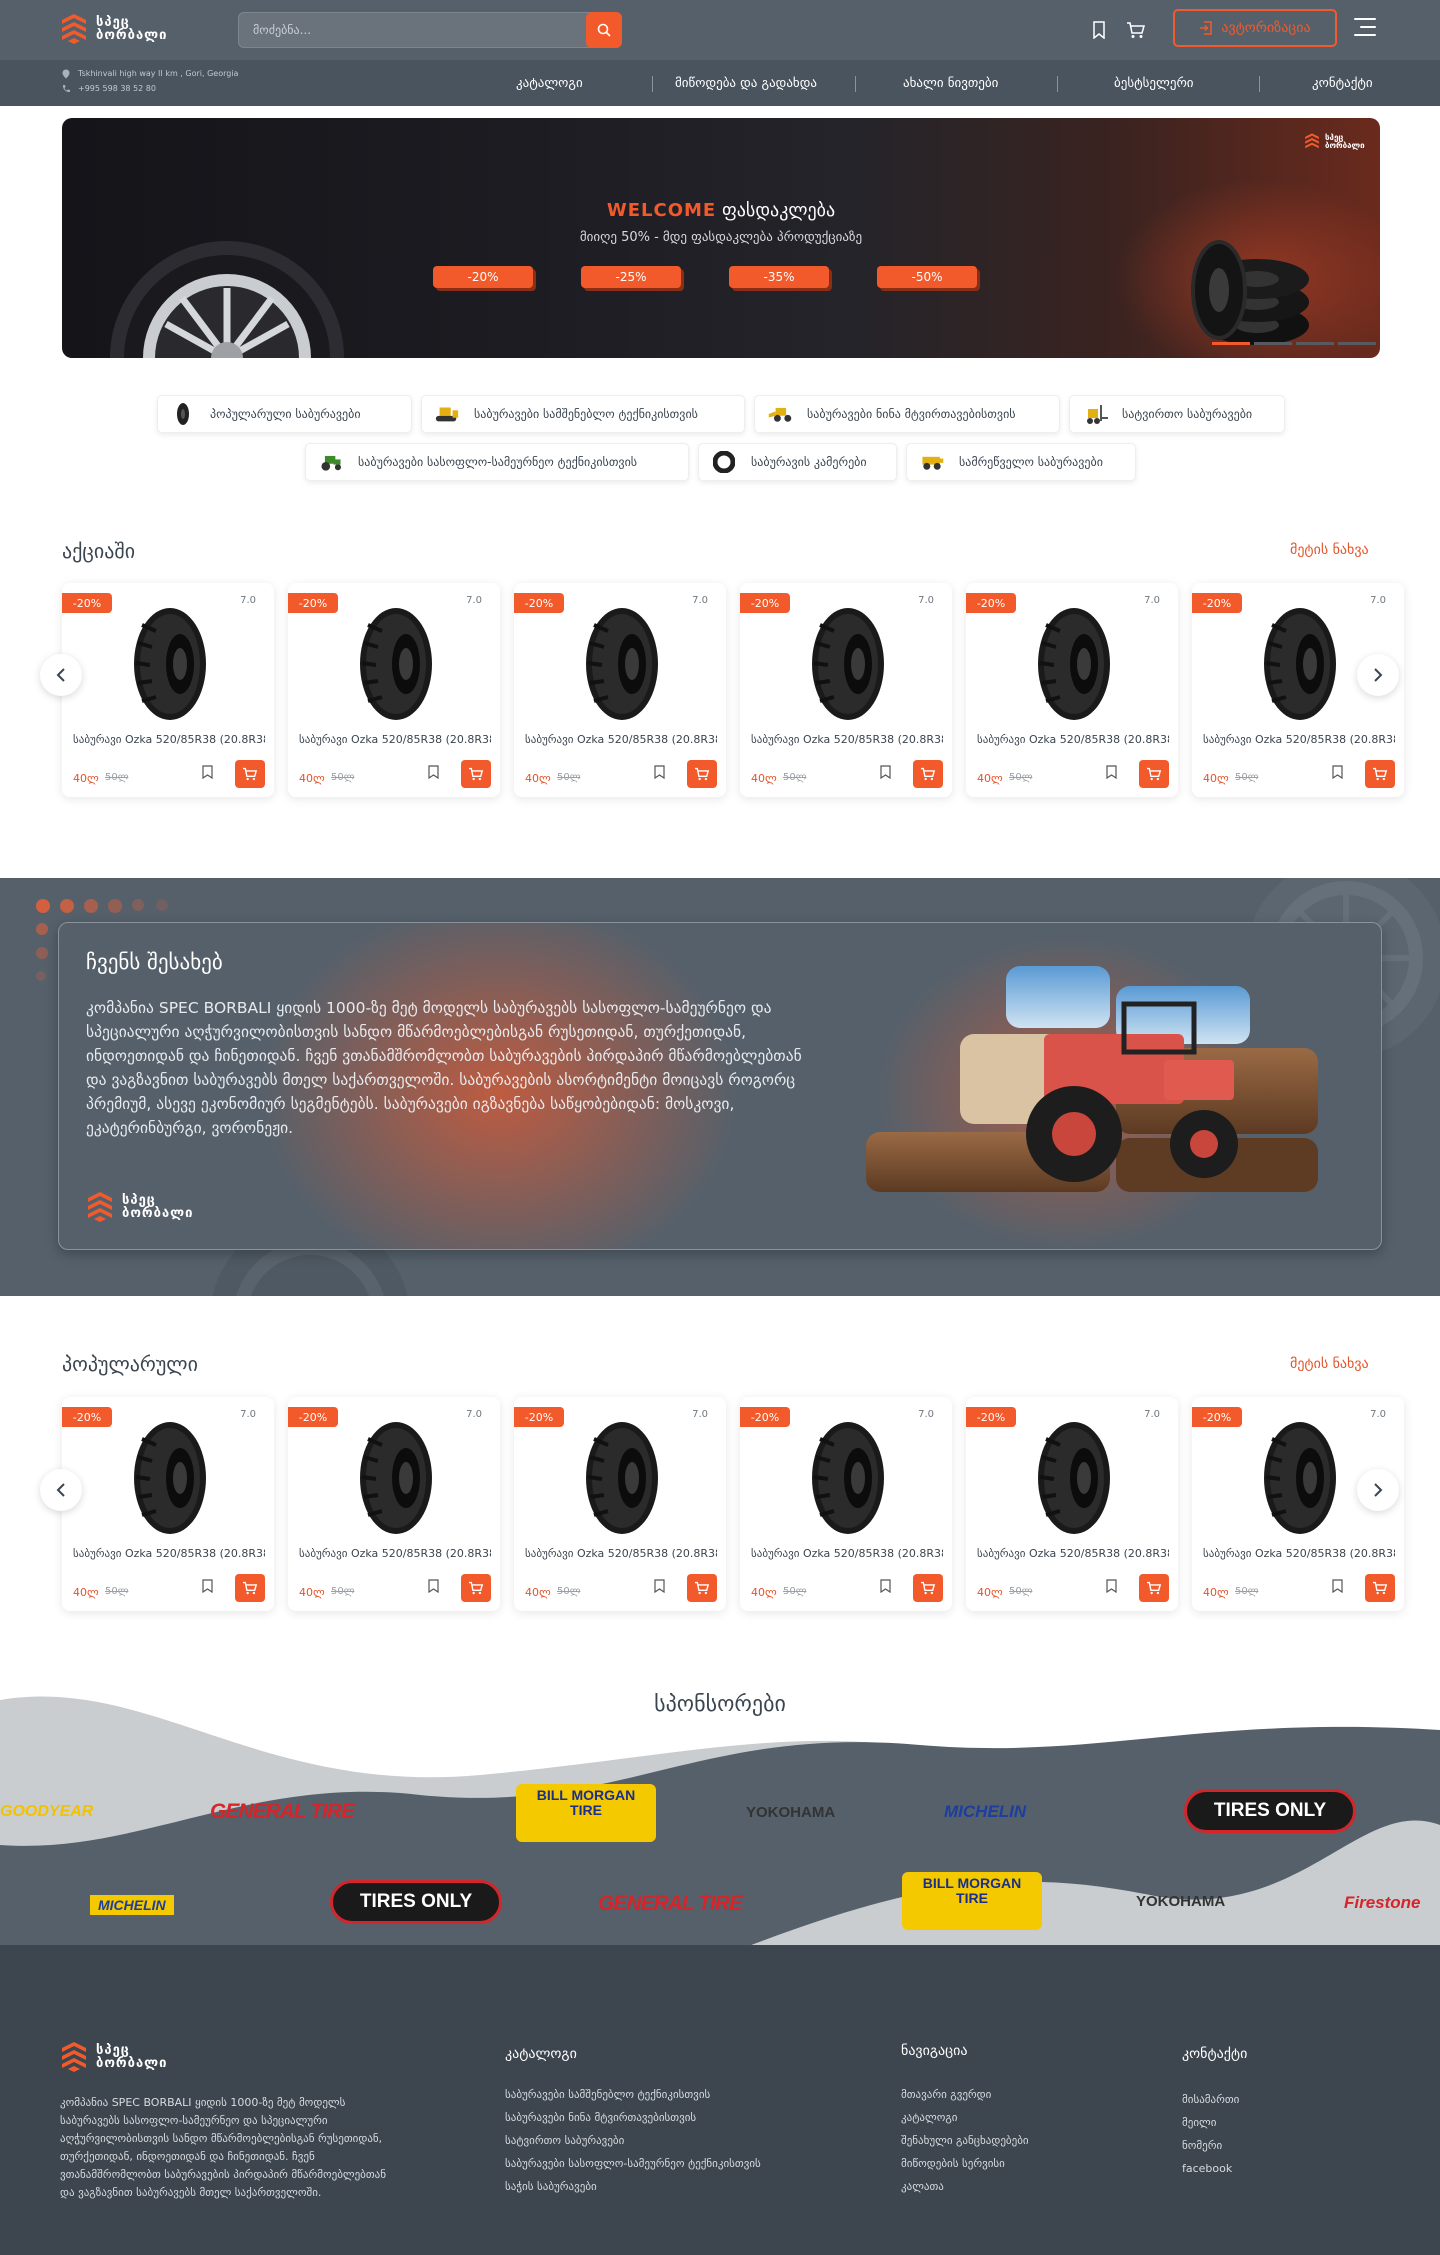 The image size is (1440, 2255). I want to click on nav-delivery: მიწოდება და გადახდა, so click(746, 83).